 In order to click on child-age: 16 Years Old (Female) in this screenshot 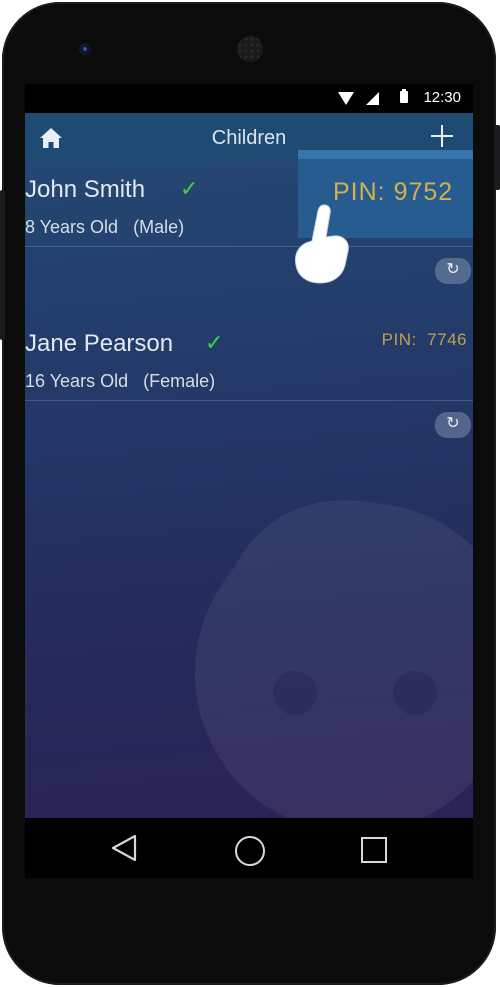, I will do `click(120, 381)`.